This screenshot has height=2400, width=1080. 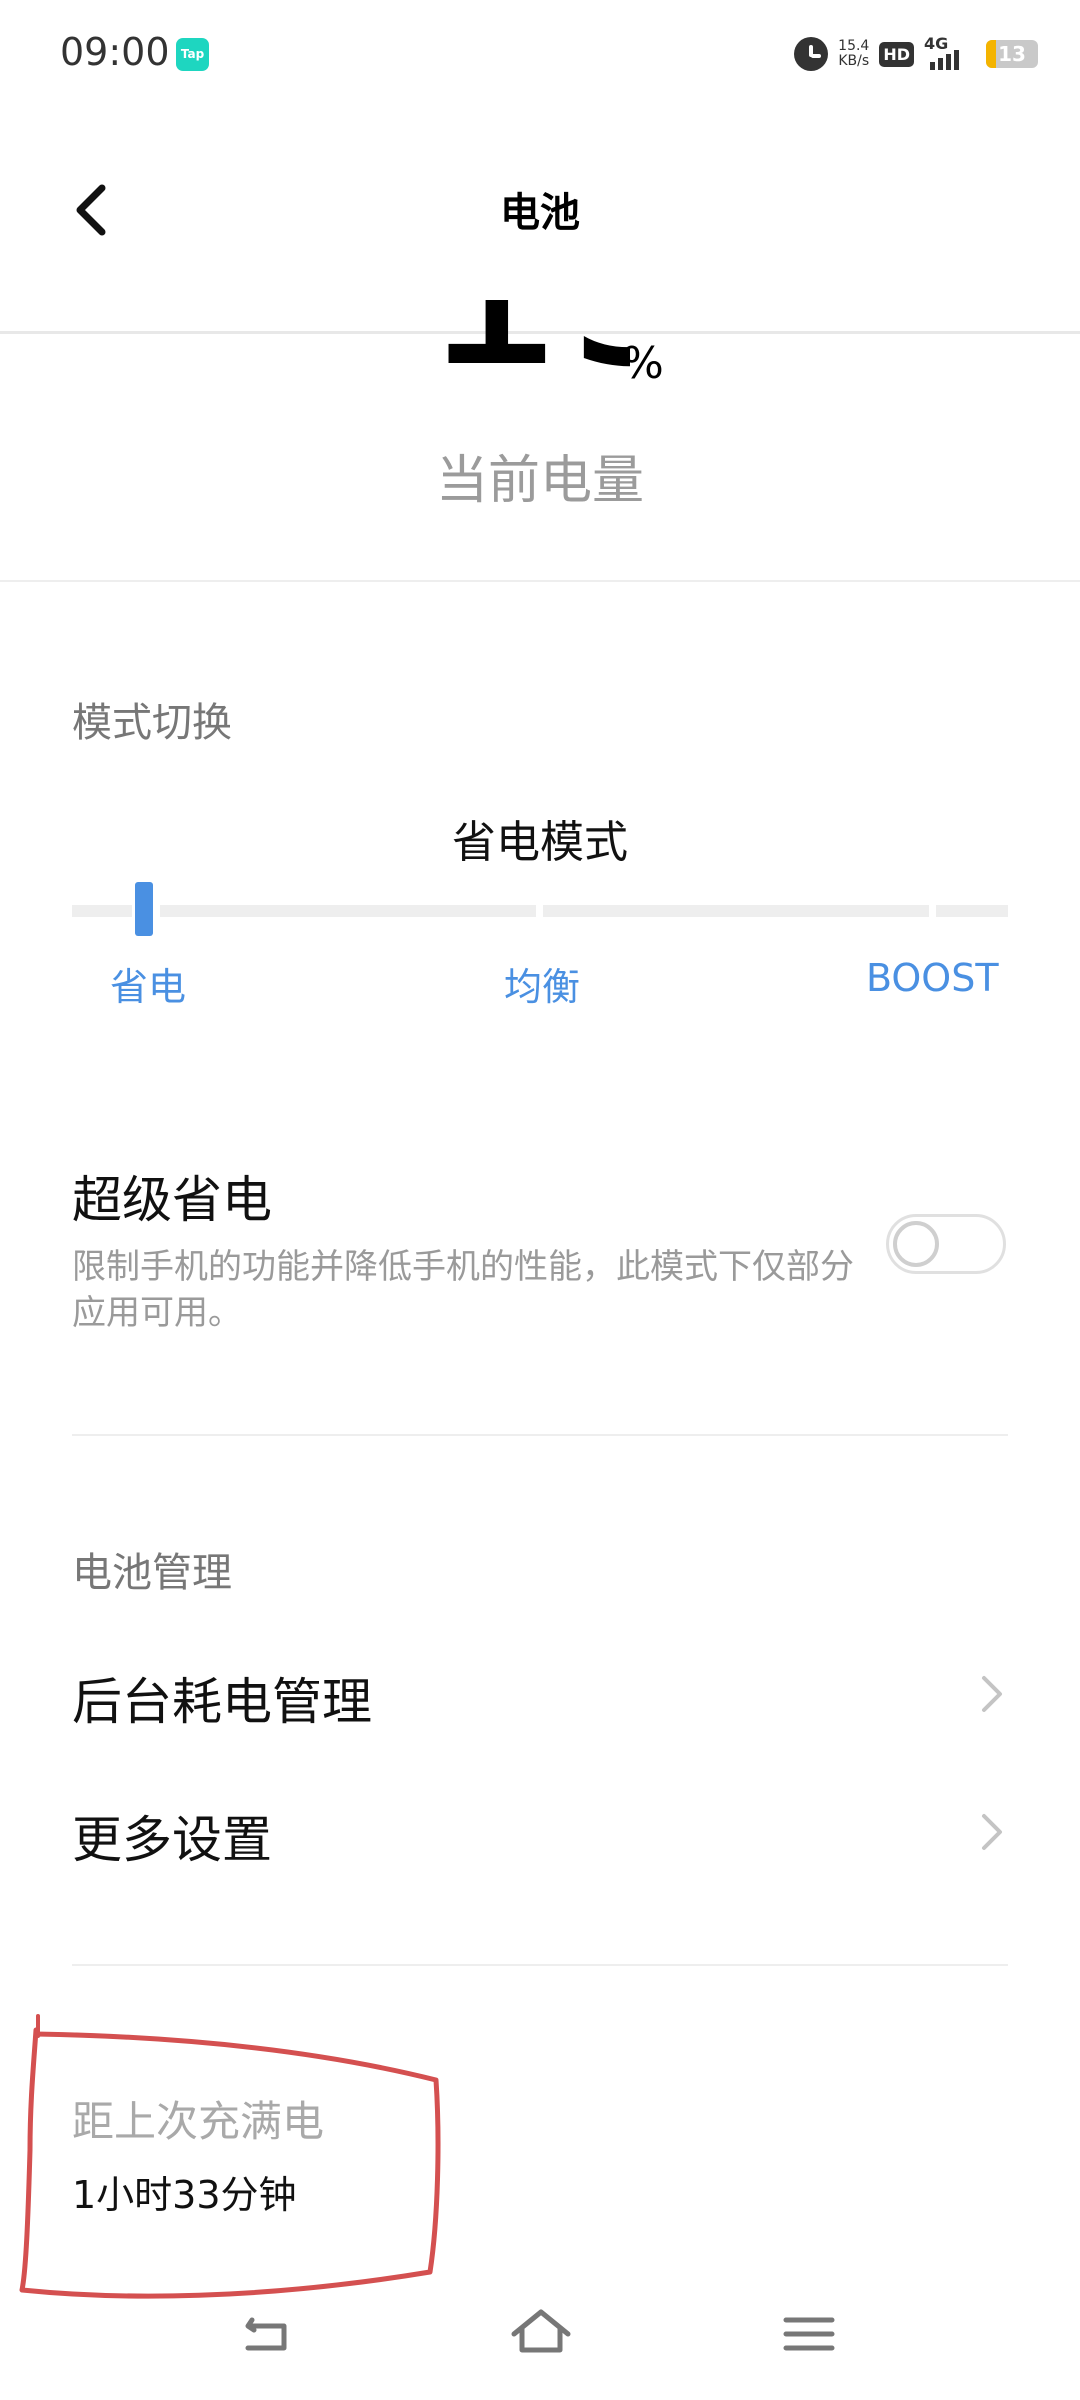 What do you see at coordinates (184, 2195) in the screenshot?
I see `since-full-charge-value: 1小时33分钟` at bounding box center [184, 2195].